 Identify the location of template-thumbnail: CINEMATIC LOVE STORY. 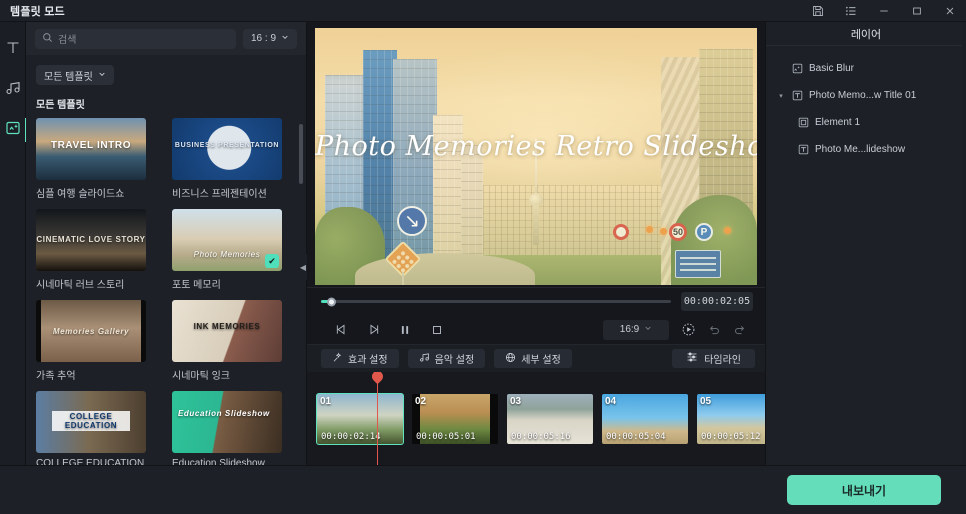
(91, 240).